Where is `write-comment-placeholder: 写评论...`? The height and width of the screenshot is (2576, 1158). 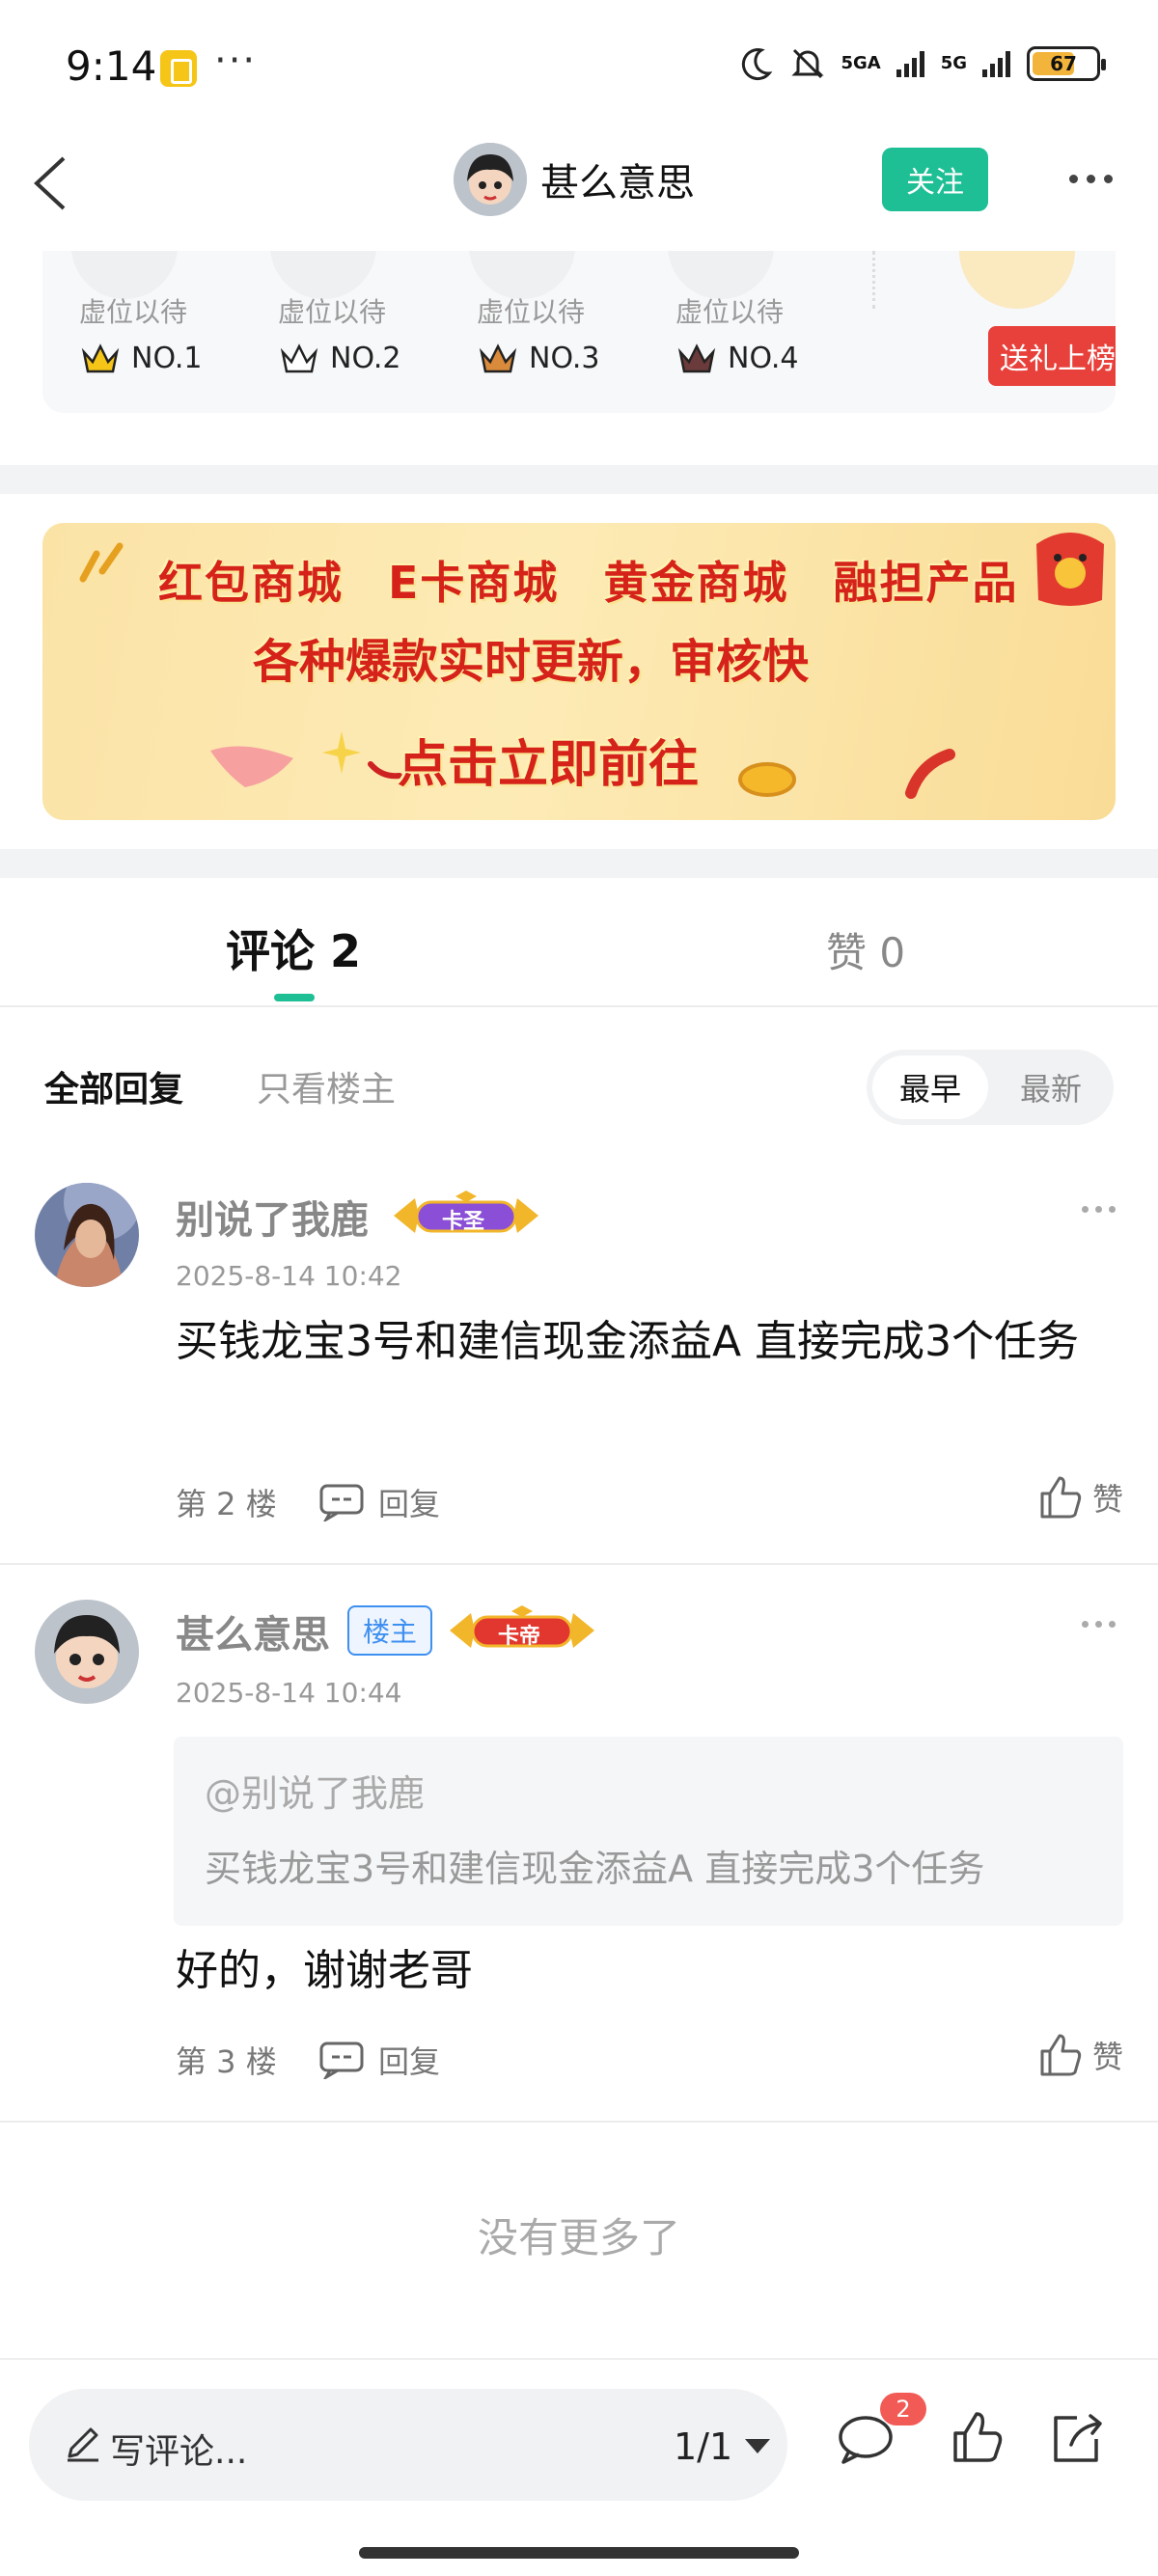 write-comment-placeholder: 写评论... is located at coordinates (179, 2452).